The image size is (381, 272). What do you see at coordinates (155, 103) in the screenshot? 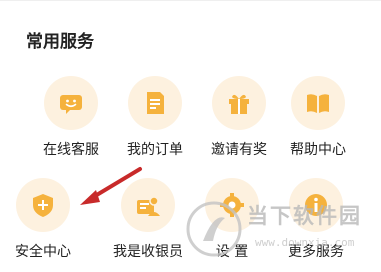
I see `order-document-icon` at bounding box center [155, 103].